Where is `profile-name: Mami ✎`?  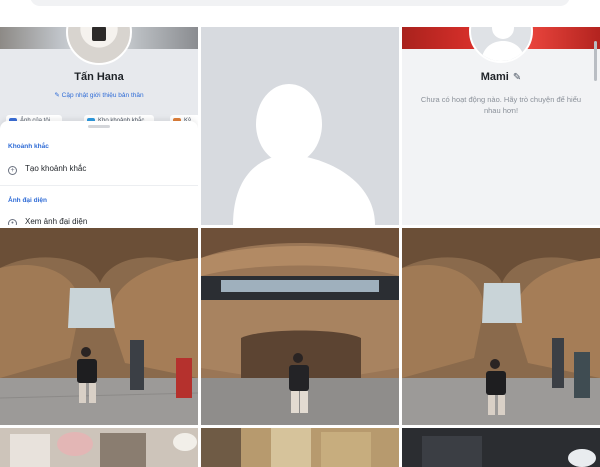
profile-name: Mami ✎ is located at coordinates (501, 77).